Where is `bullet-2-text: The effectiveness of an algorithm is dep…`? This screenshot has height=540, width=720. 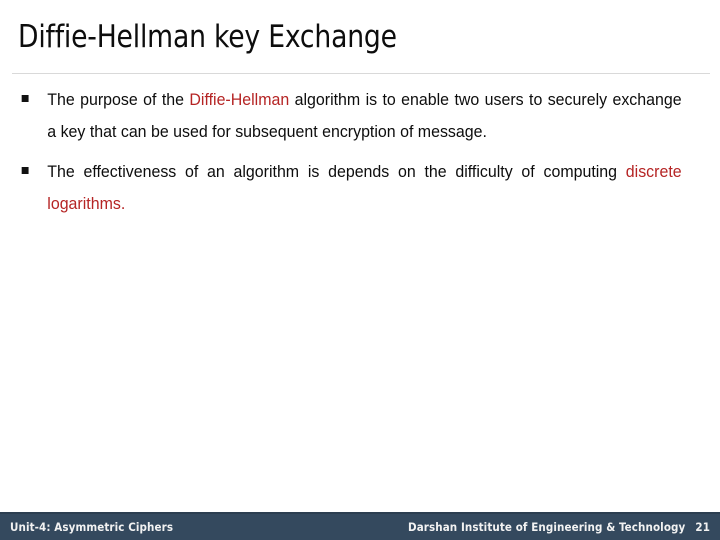 bullet-2-text: The effectiveness of an algorithm is dep… is located at coordinates (364, 188).